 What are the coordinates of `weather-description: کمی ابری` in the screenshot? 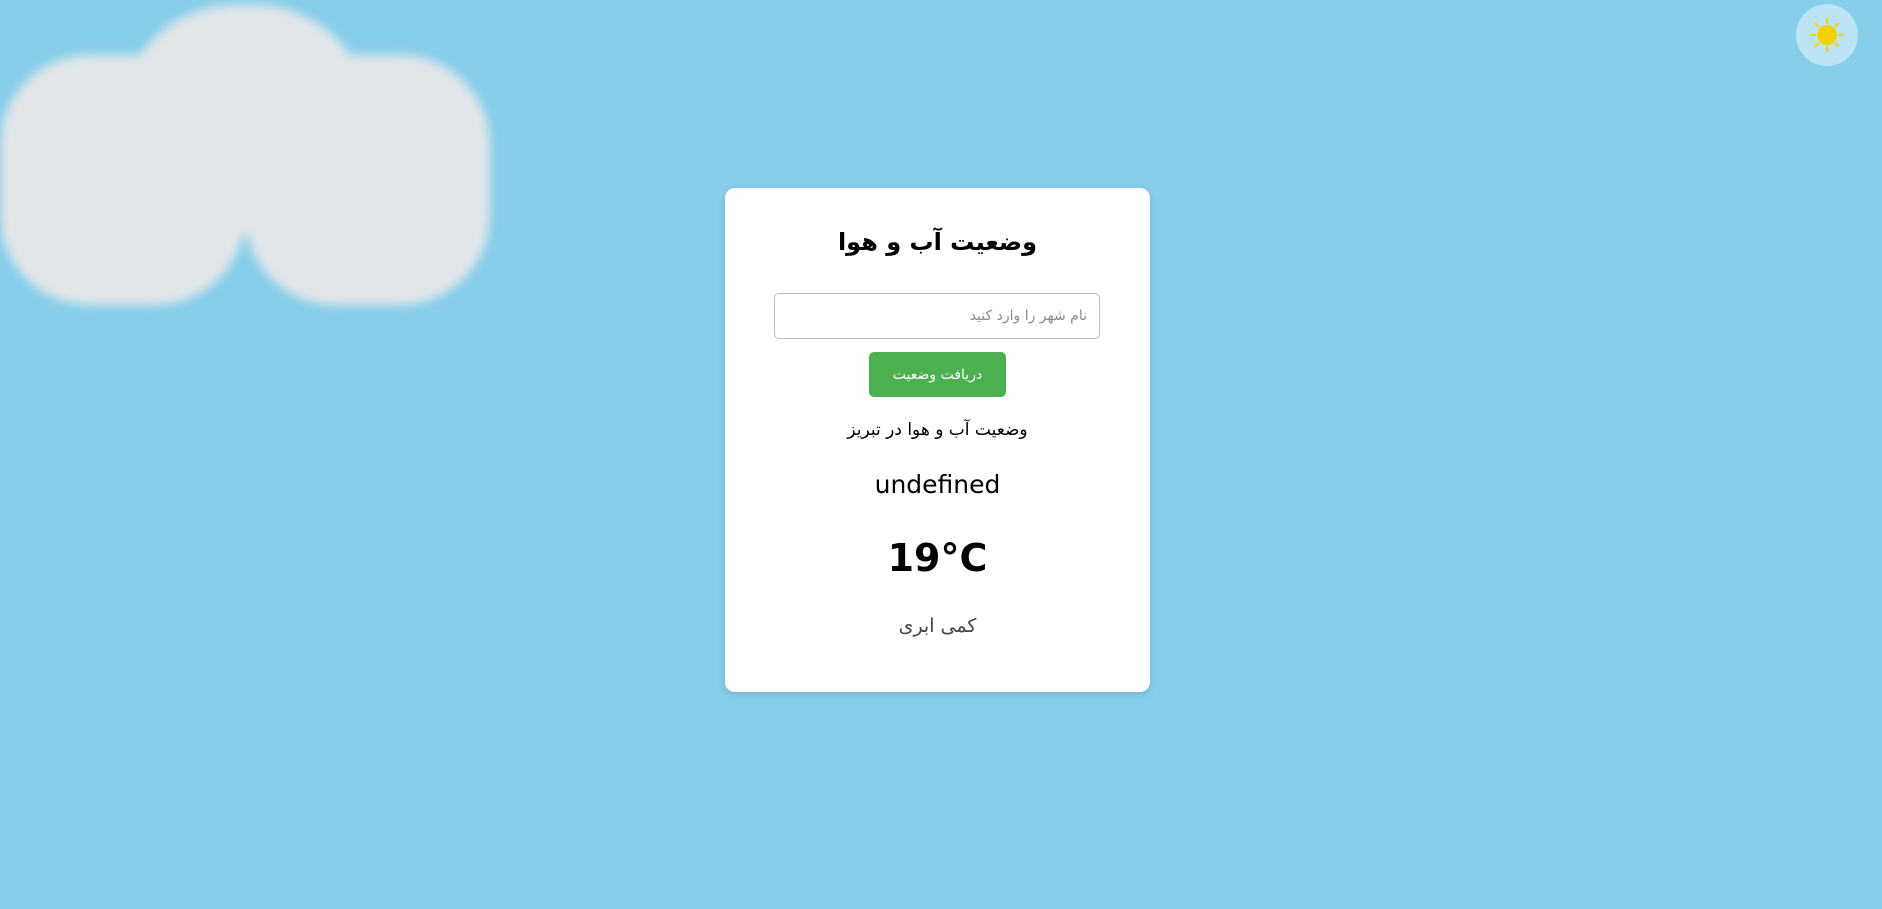 It's located at (937, 626).